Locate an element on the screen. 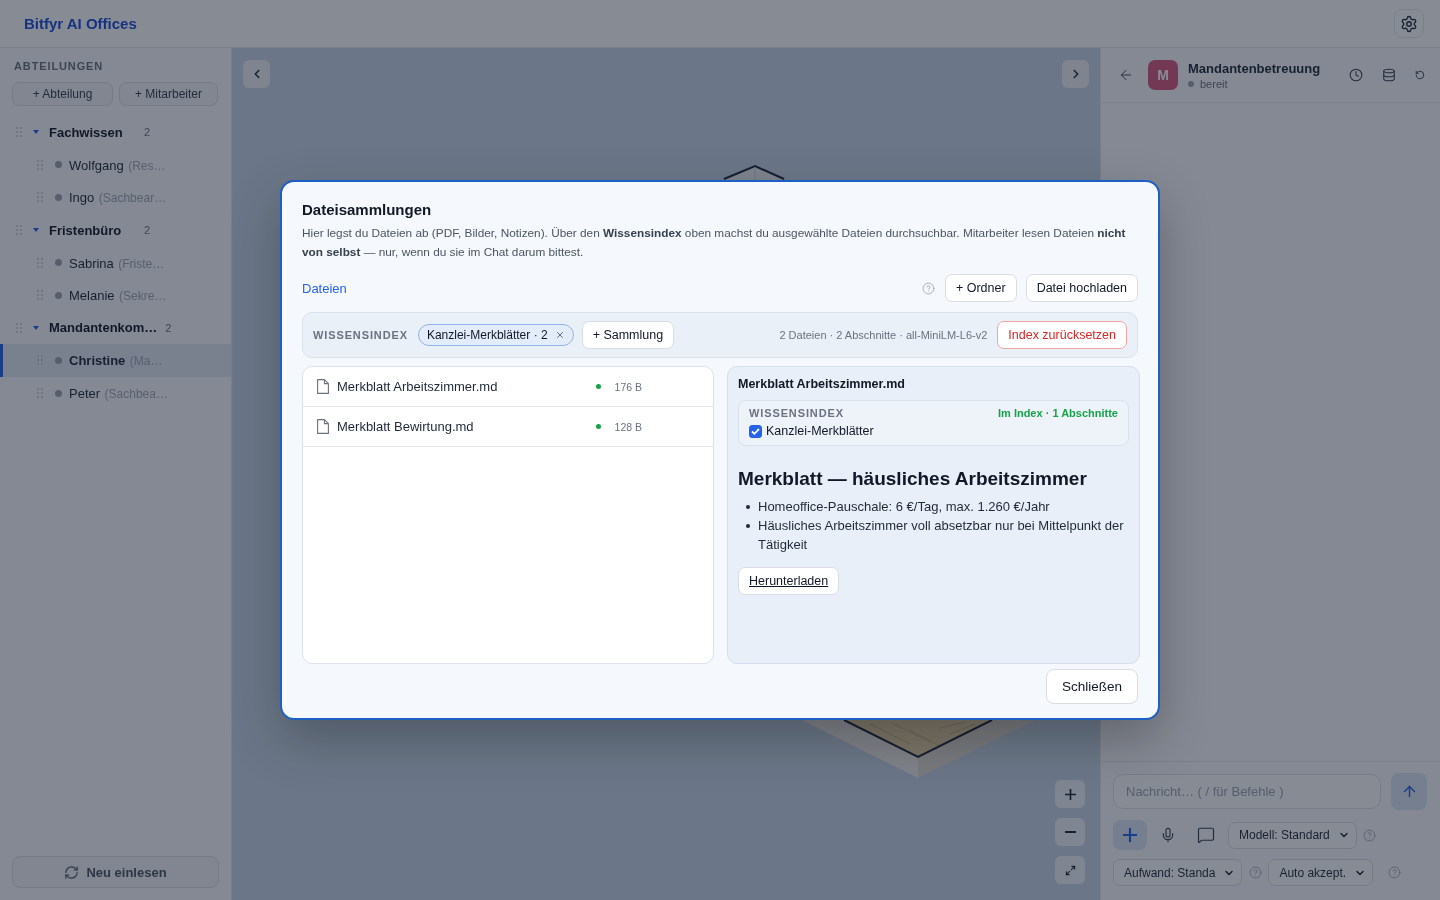 The image size is (1440, 900). remove-icon is located at coordinates (559, 335).